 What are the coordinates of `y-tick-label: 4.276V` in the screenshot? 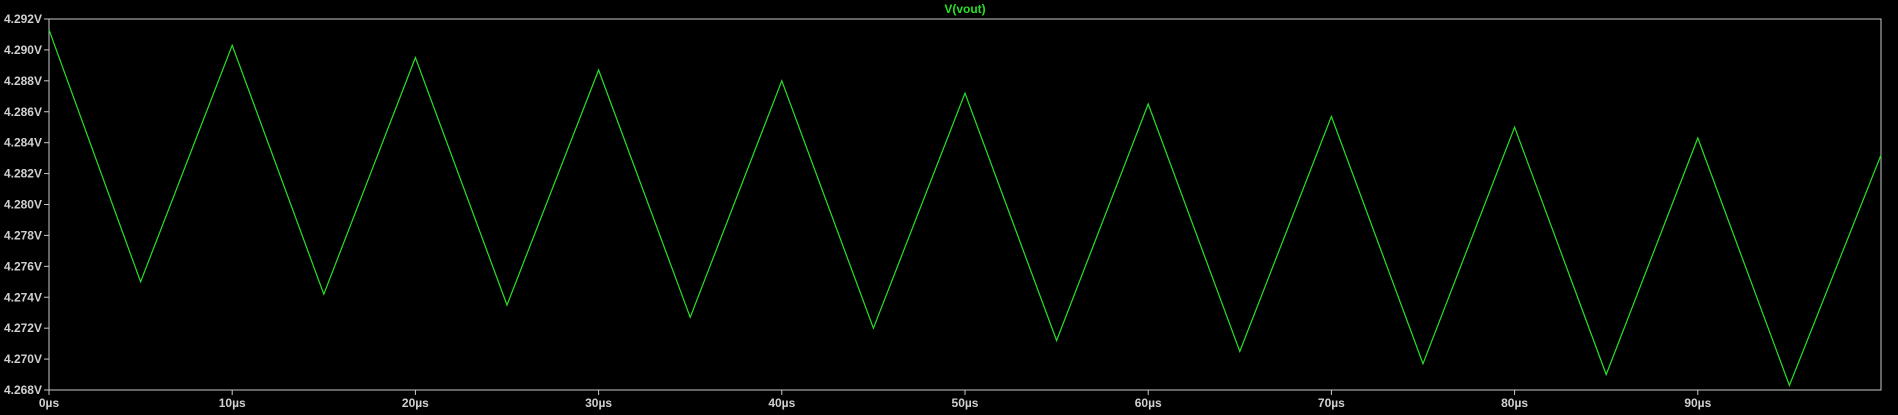 It's located at (23, 266).